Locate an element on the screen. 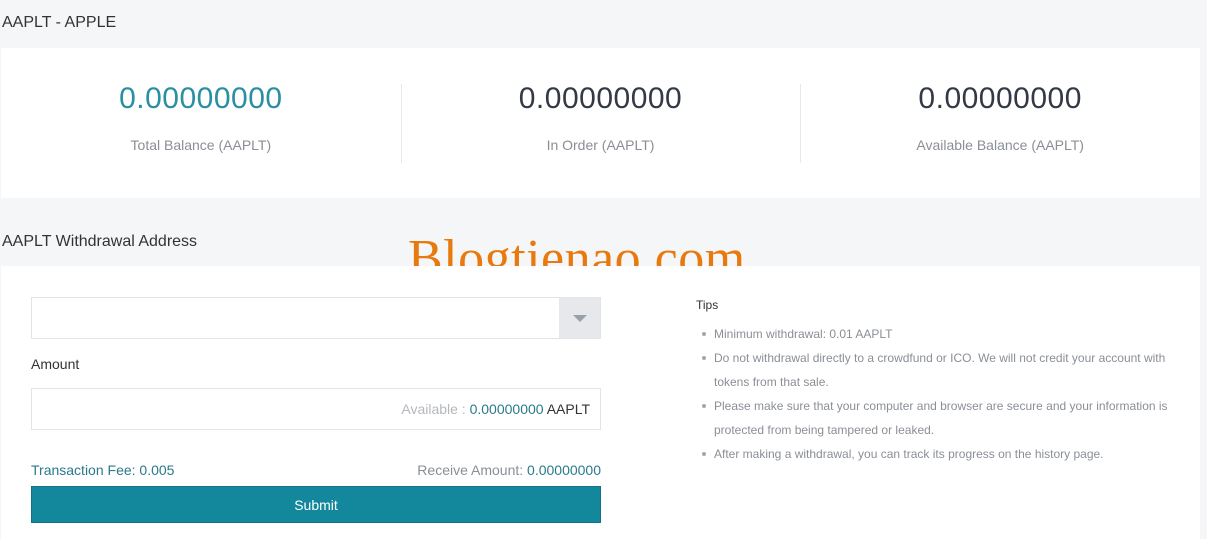 This screenshot has height=539, width=1207. available-unit: AAPLT is located at coordinates (568, 409).